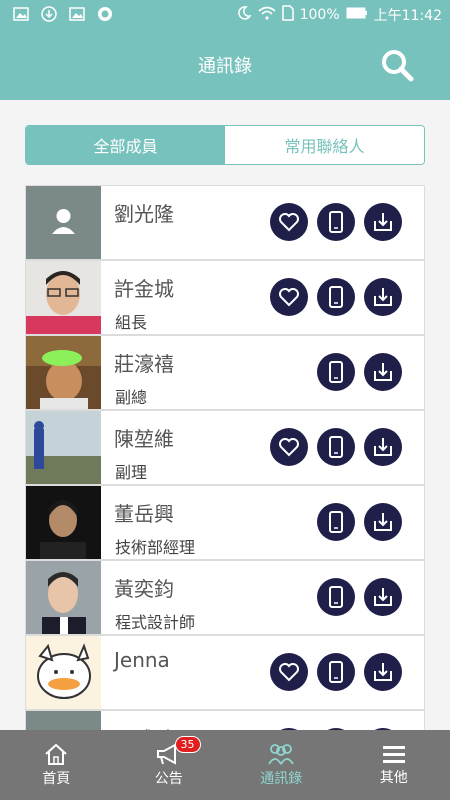  I want to click on contact-role: 副理, so click(131, 472).